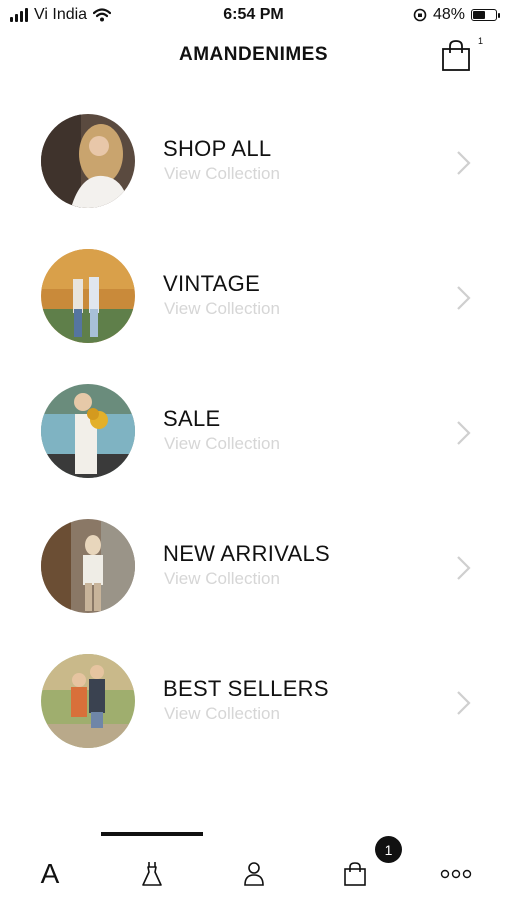  I want to click on status-bar: Vi India 6:54 PM 48%, so click(253, 15).